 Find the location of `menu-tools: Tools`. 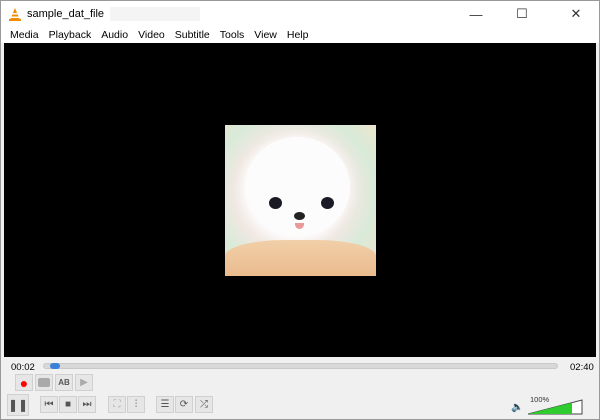

menu-tools: Tools is located at coordinates (232, 35).